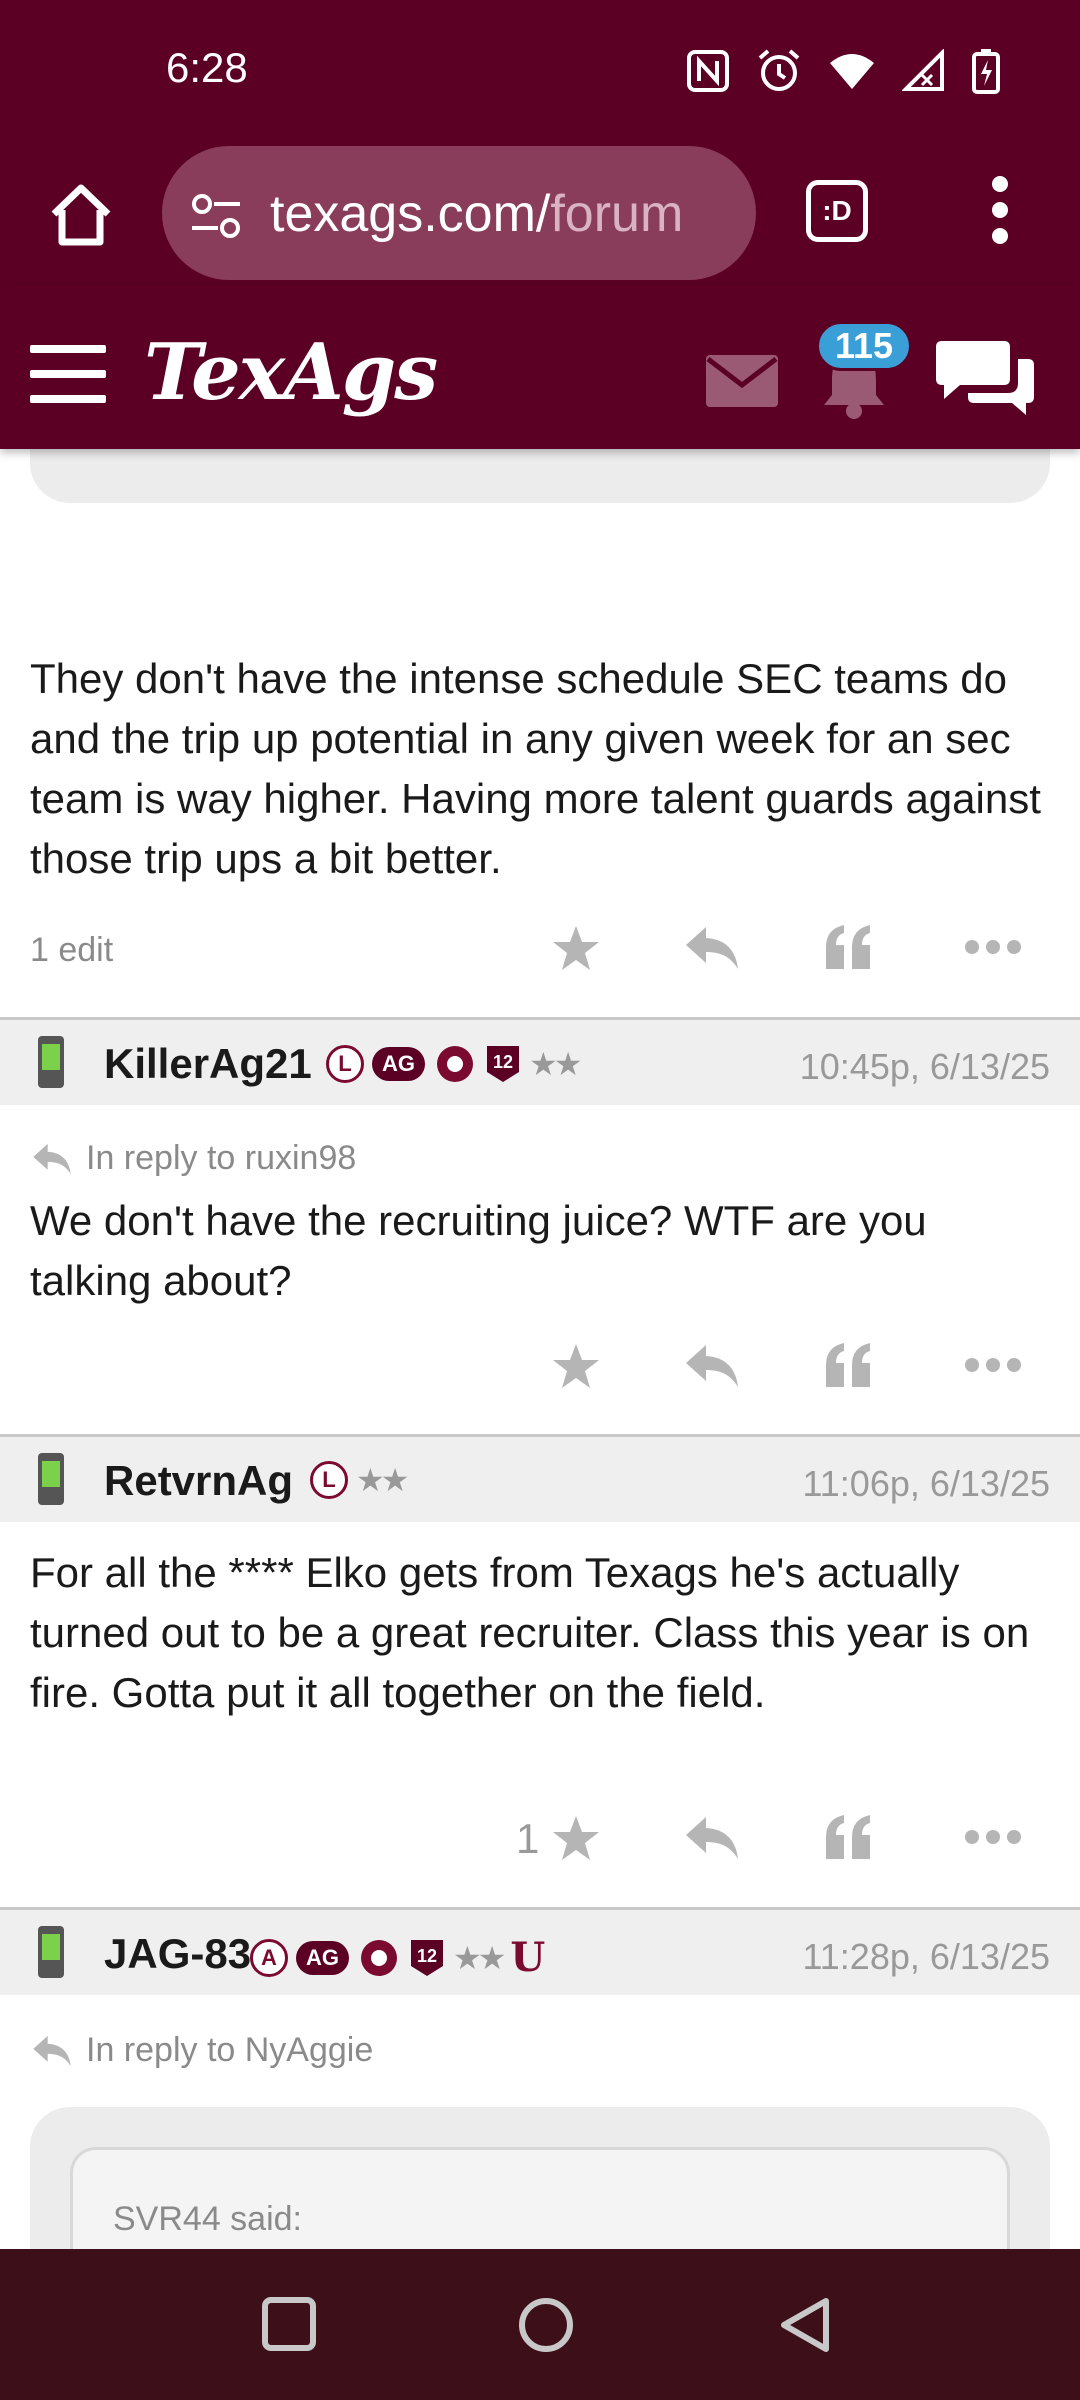 The width and height of the screenshot is (1080, 2400). I want to click on status-time: 6:28, so click(207, 67).